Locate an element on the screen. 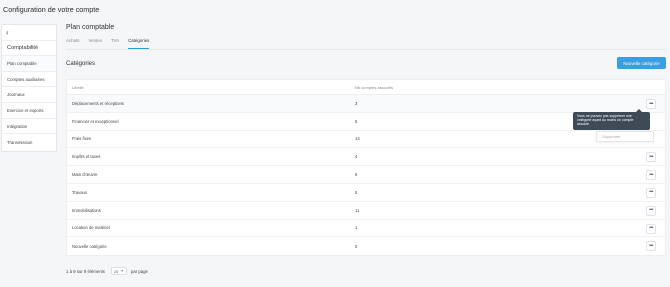 This screenshot has width=670, height=287. table-row: Déplacements et réceptions 3 ••• is located at coordinates (366, 104).